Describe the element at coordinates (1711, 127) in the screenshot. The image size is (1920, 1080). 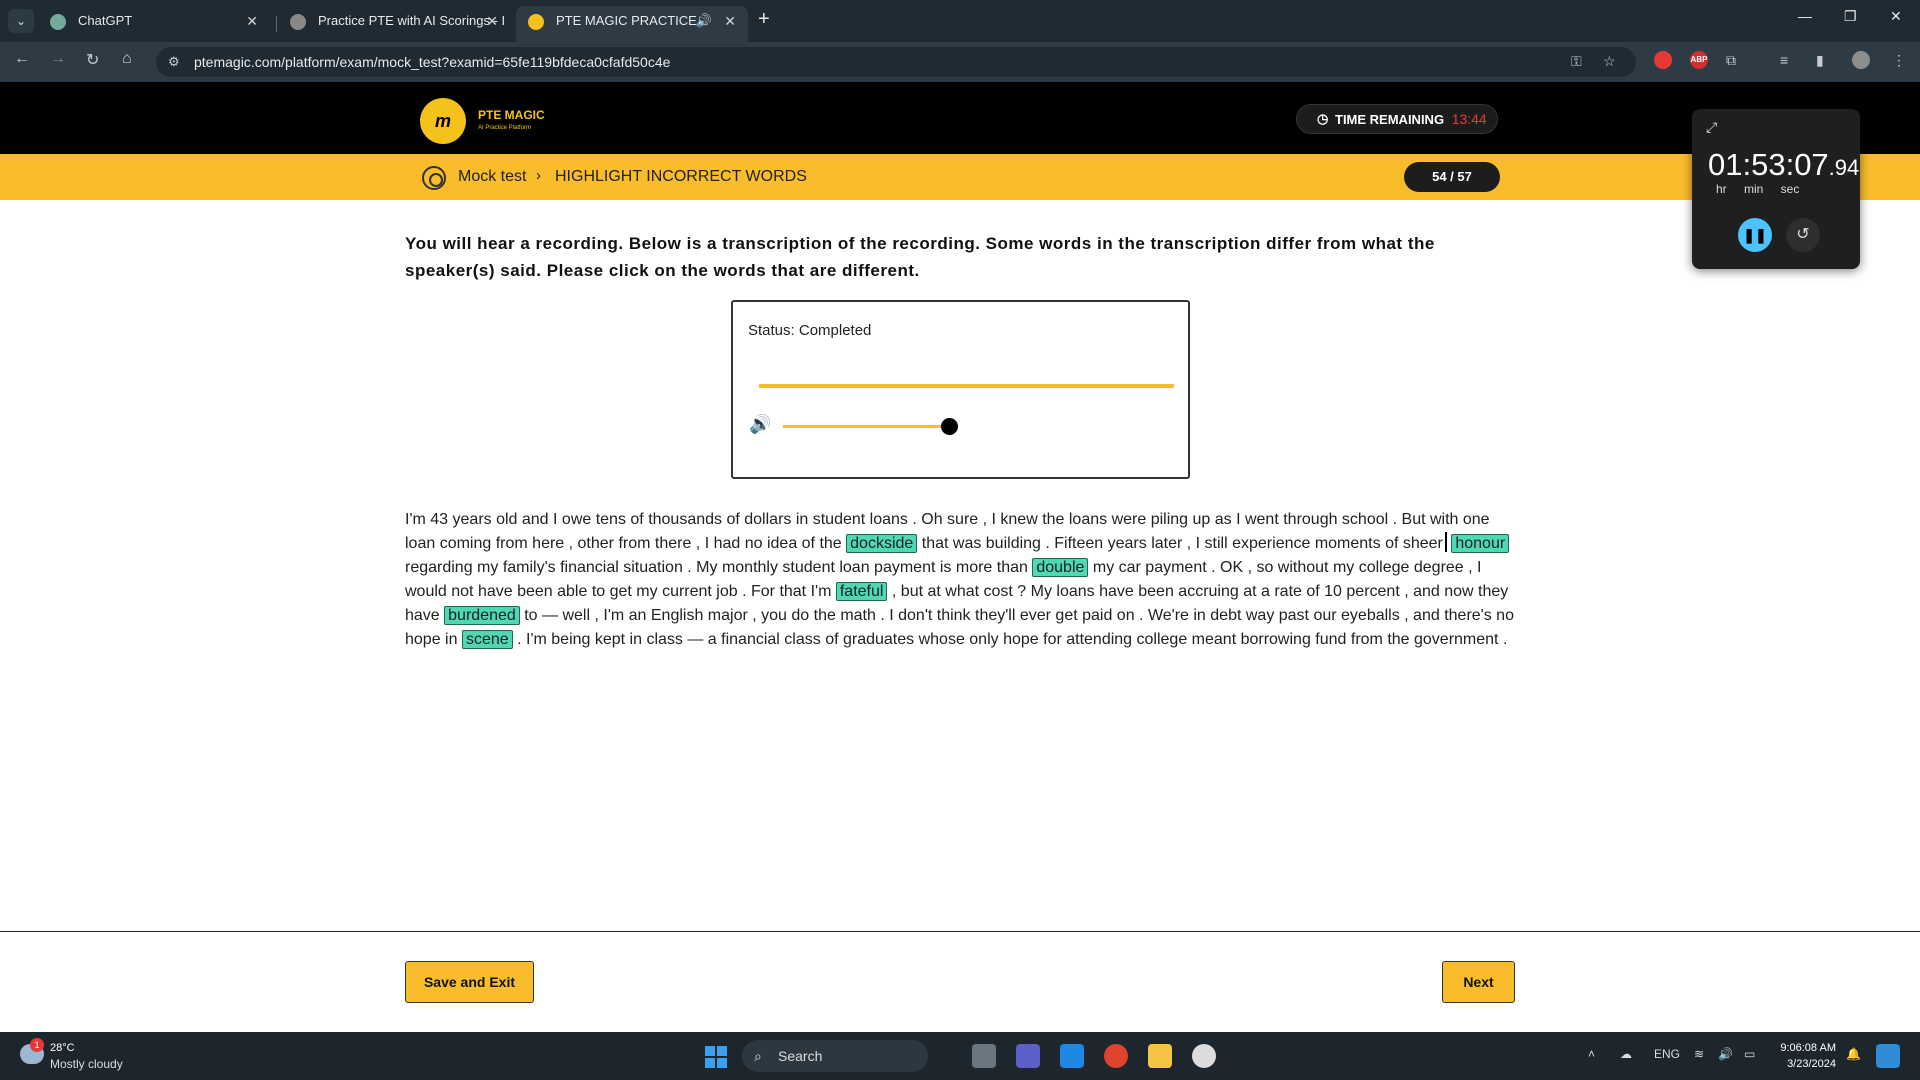
I see `expand-icon: ⤢` at that location.